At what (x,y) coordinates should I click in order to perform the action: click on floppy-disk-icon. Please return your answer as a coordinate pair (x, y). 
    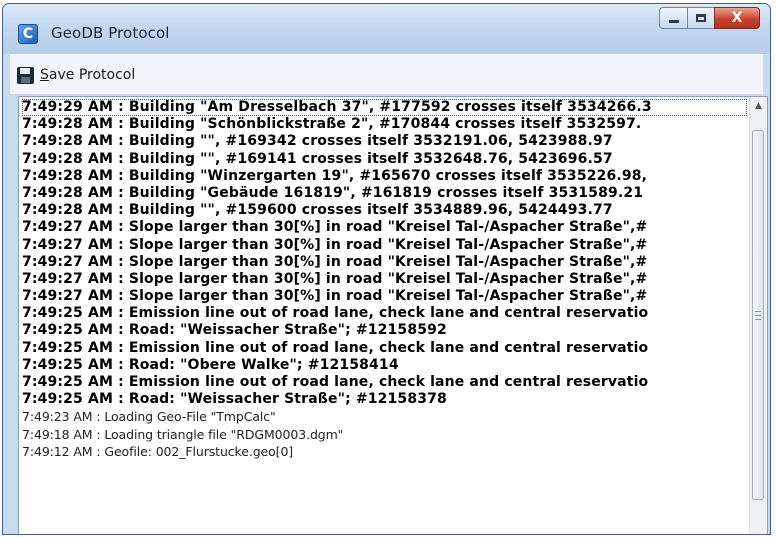
    Looking at the image, I should click on (25, 75).